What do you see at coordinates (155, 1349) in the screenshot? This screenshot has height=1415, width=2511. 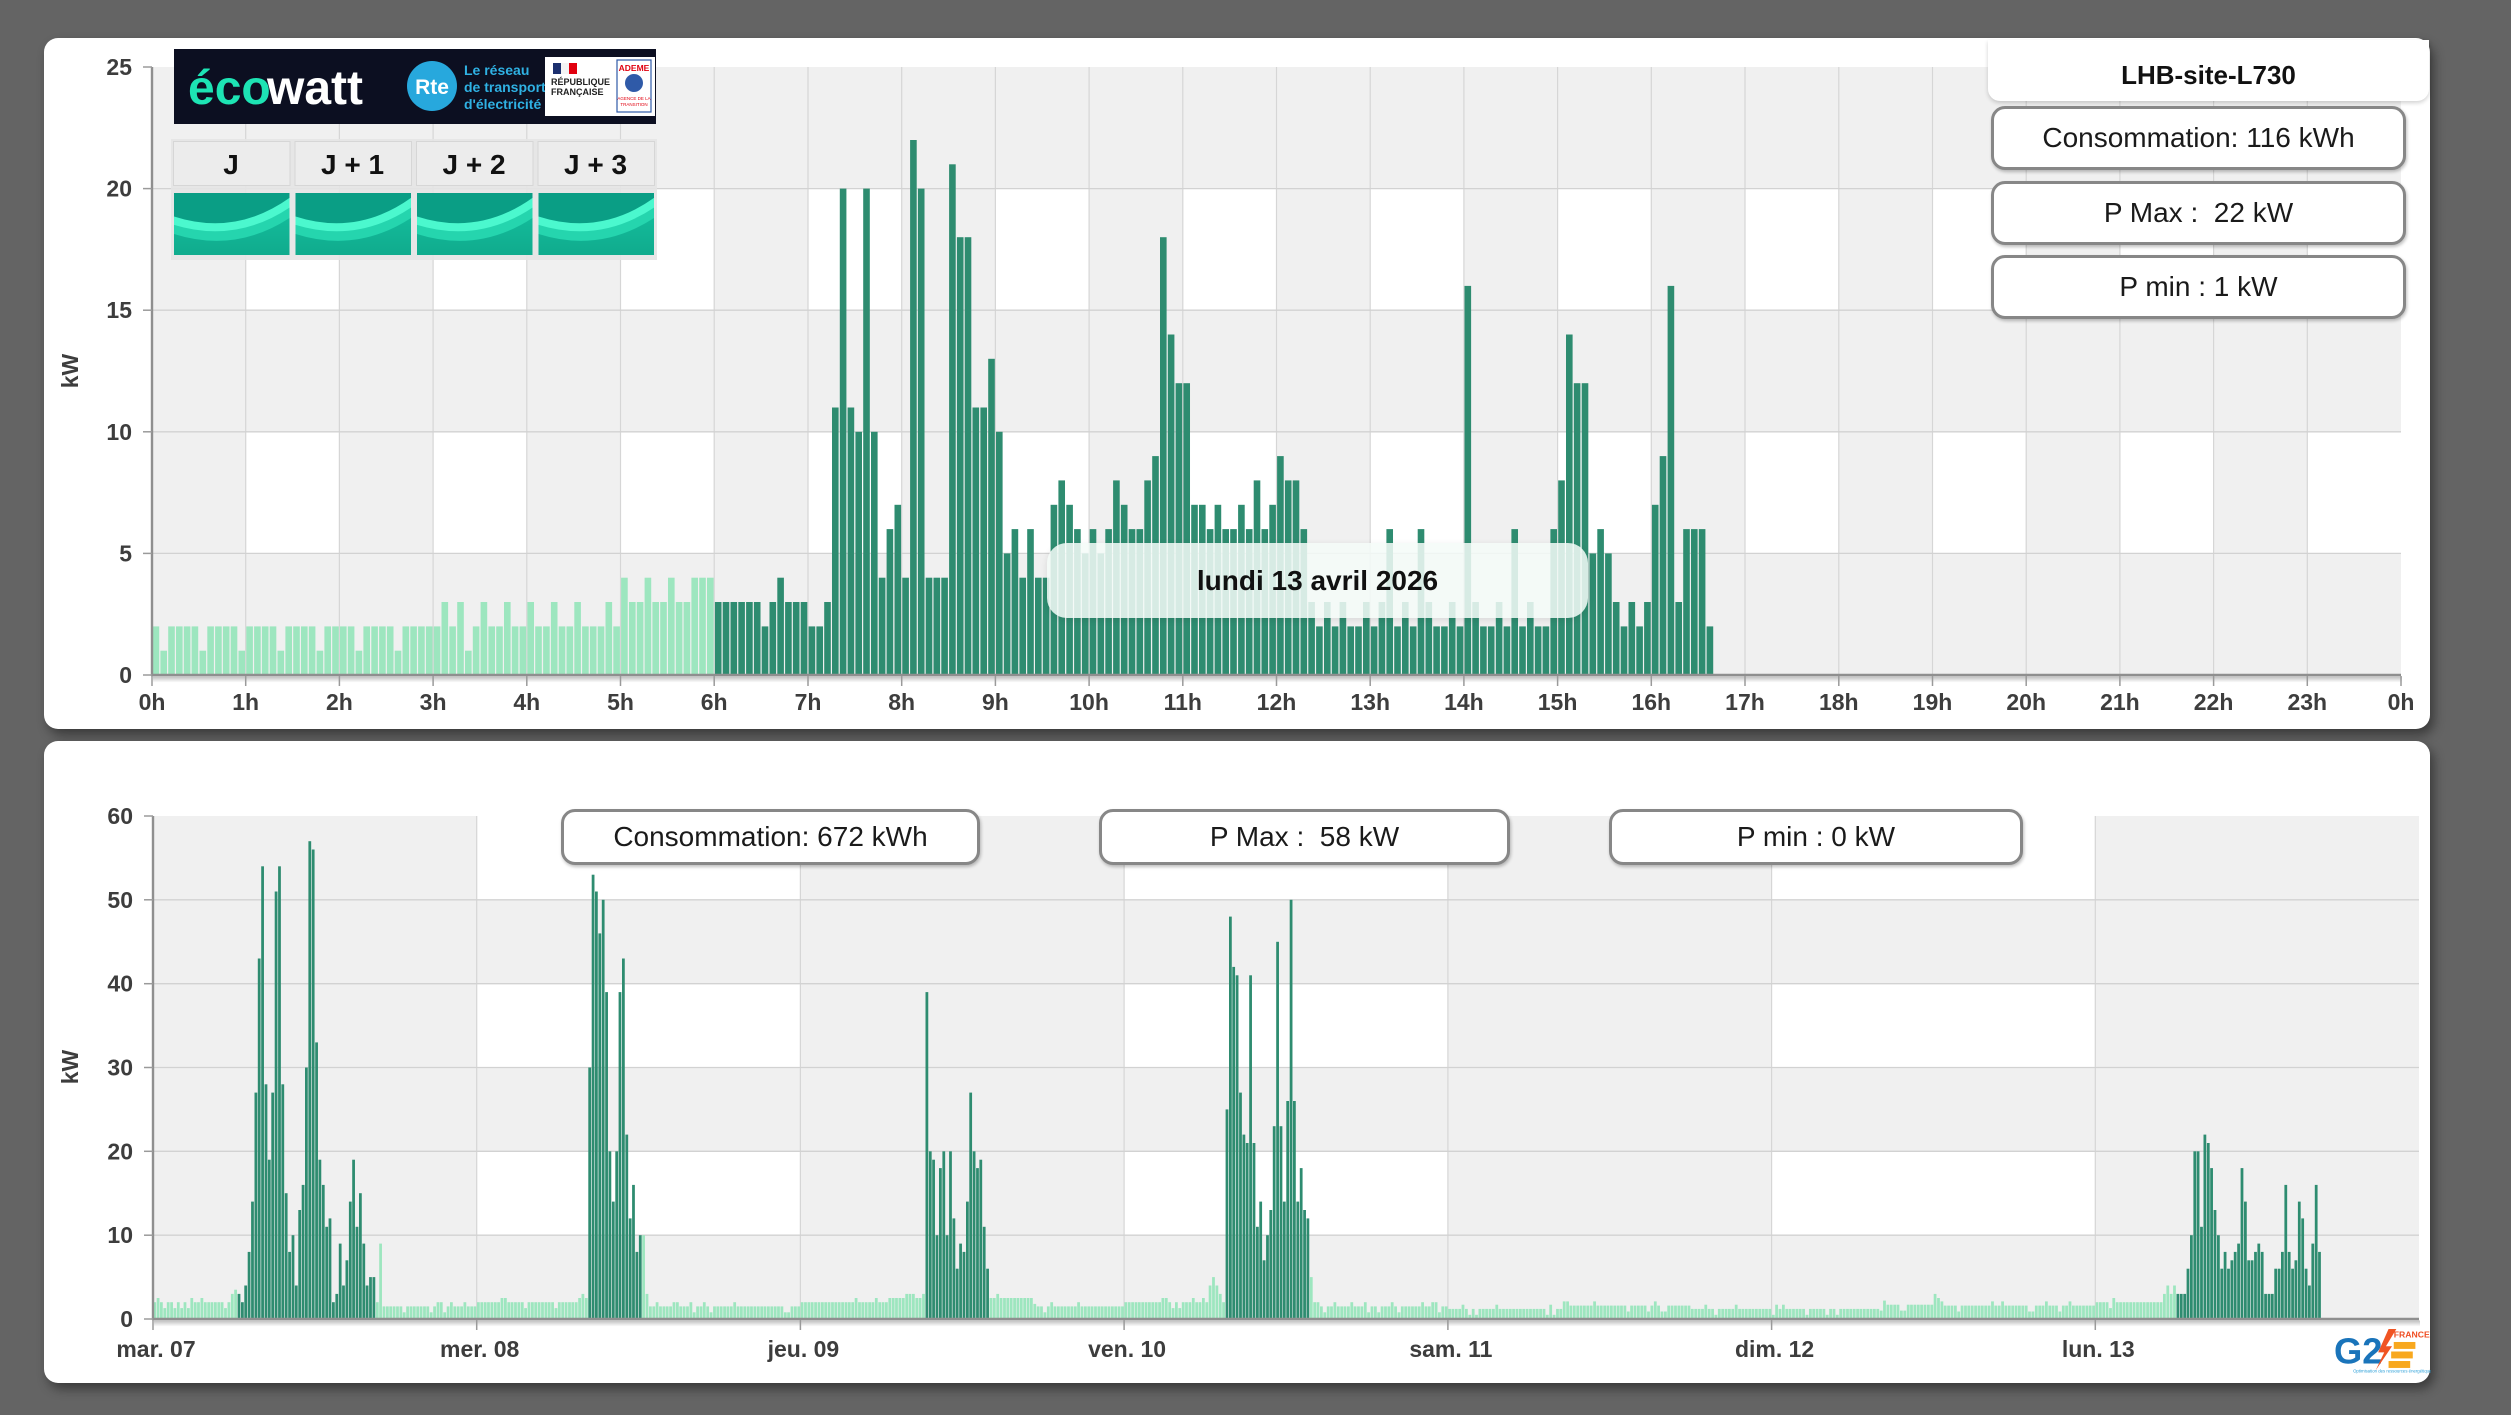 I see `svg-text: mar. 07` at bounding box center [155, 1349].